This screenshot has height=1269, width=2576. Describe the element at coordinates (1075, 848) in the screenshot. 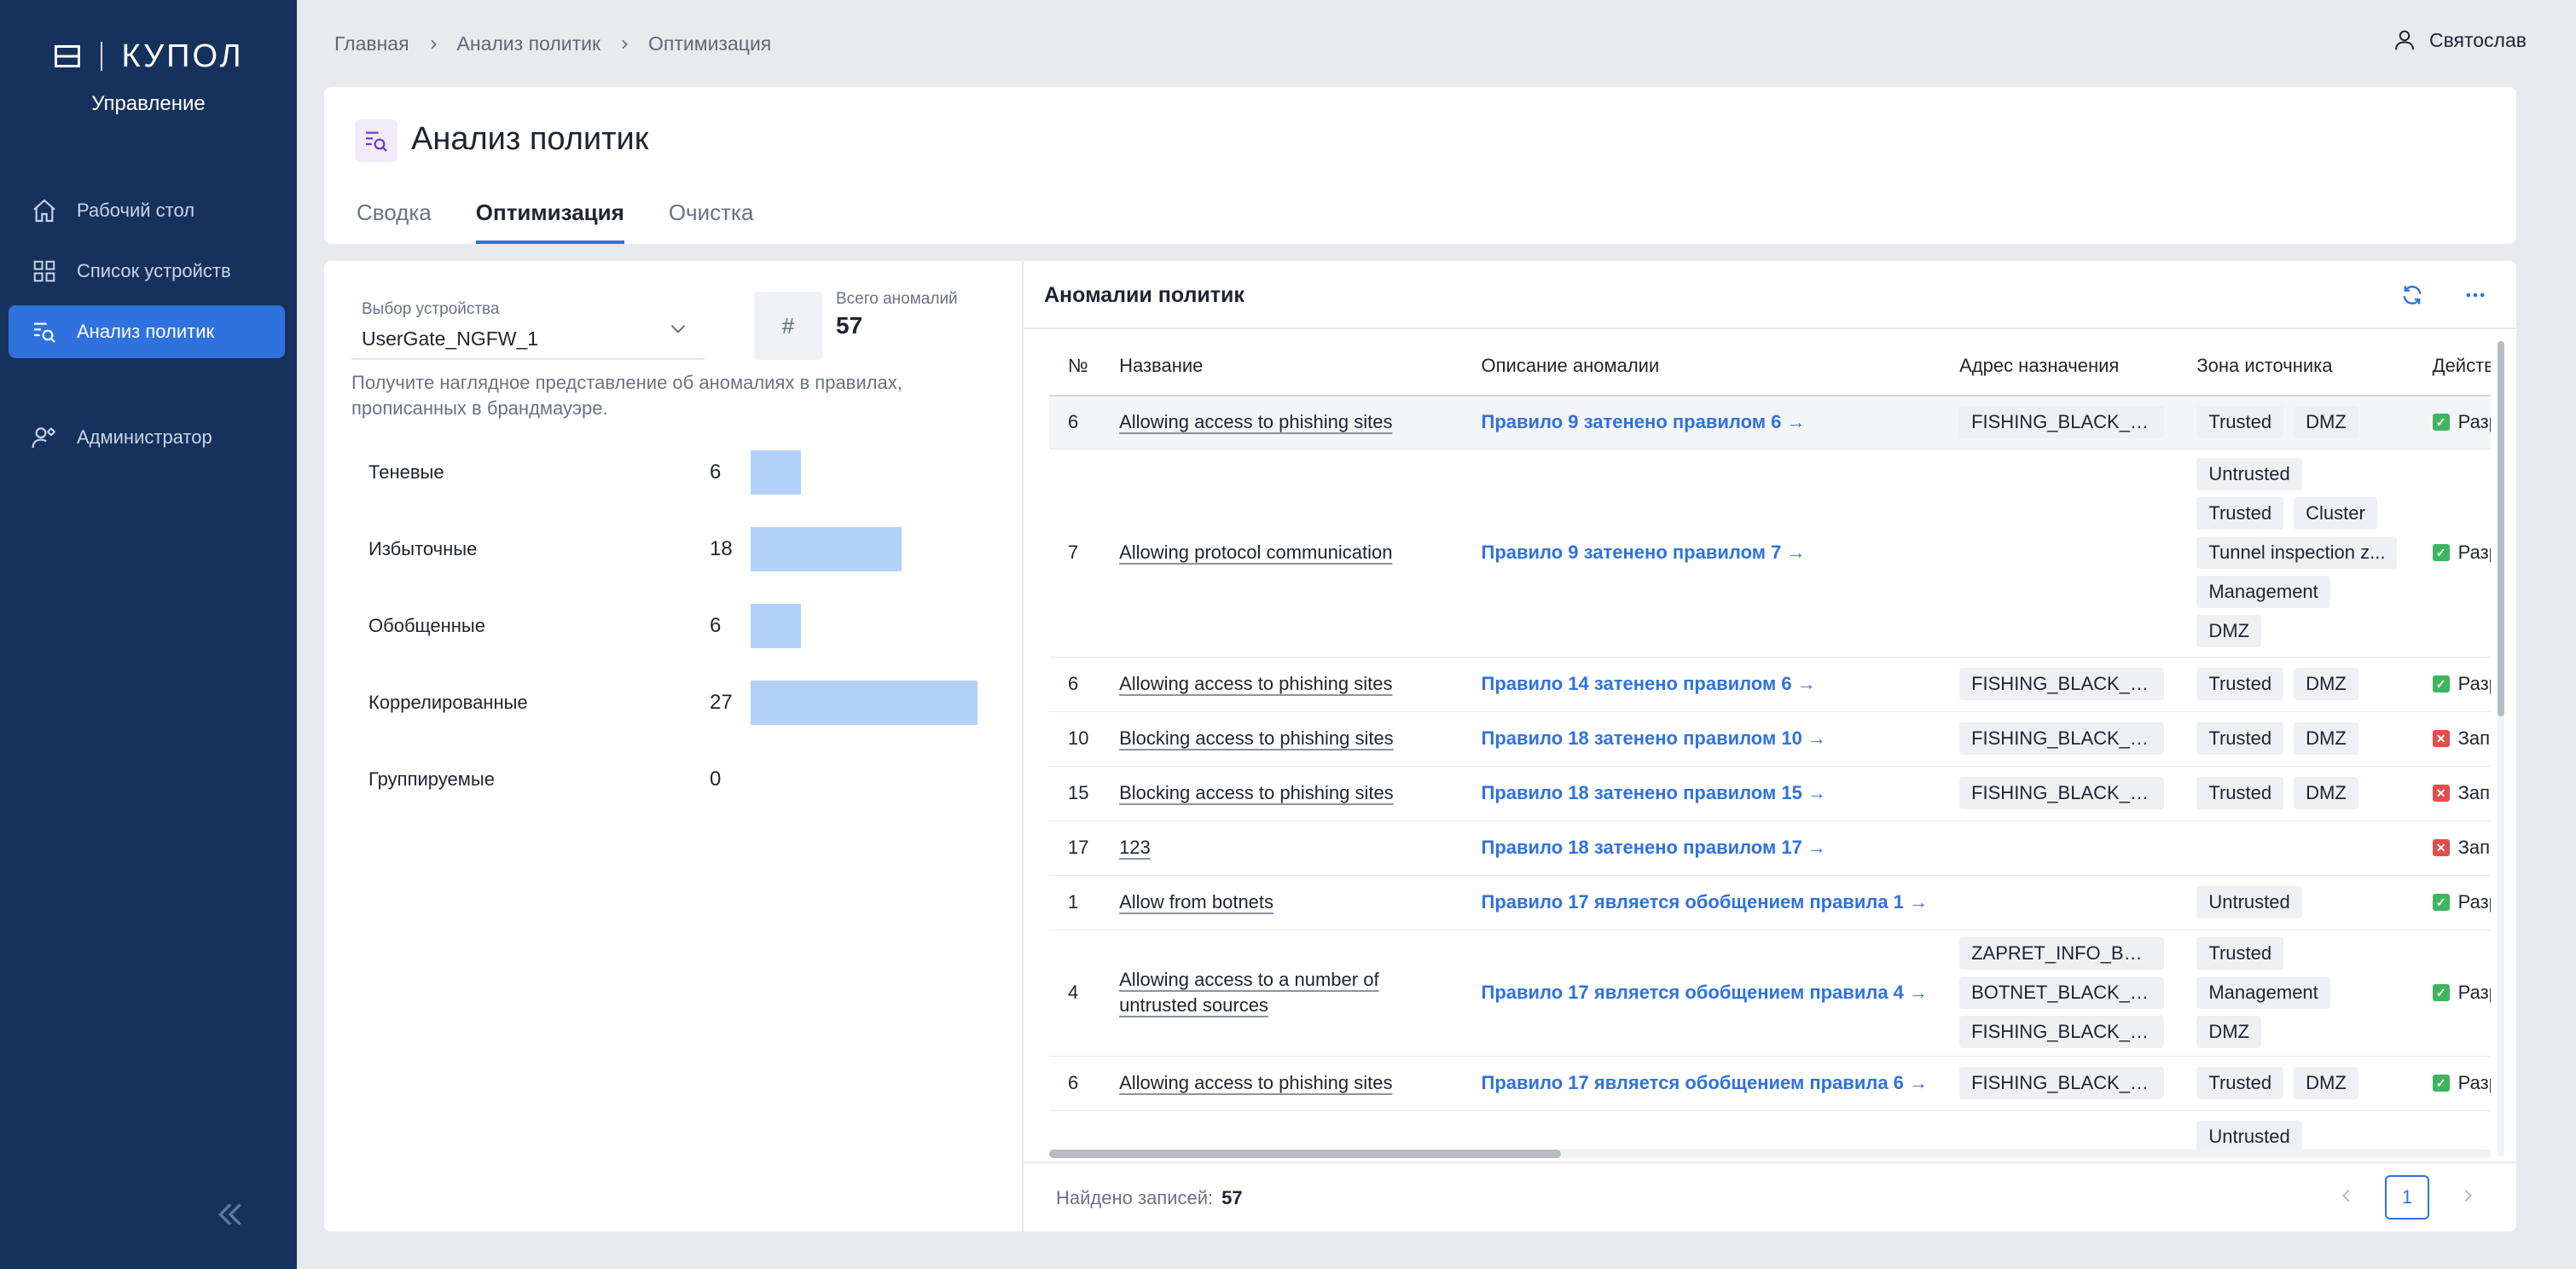

I see `cell-num: 17` at that location.